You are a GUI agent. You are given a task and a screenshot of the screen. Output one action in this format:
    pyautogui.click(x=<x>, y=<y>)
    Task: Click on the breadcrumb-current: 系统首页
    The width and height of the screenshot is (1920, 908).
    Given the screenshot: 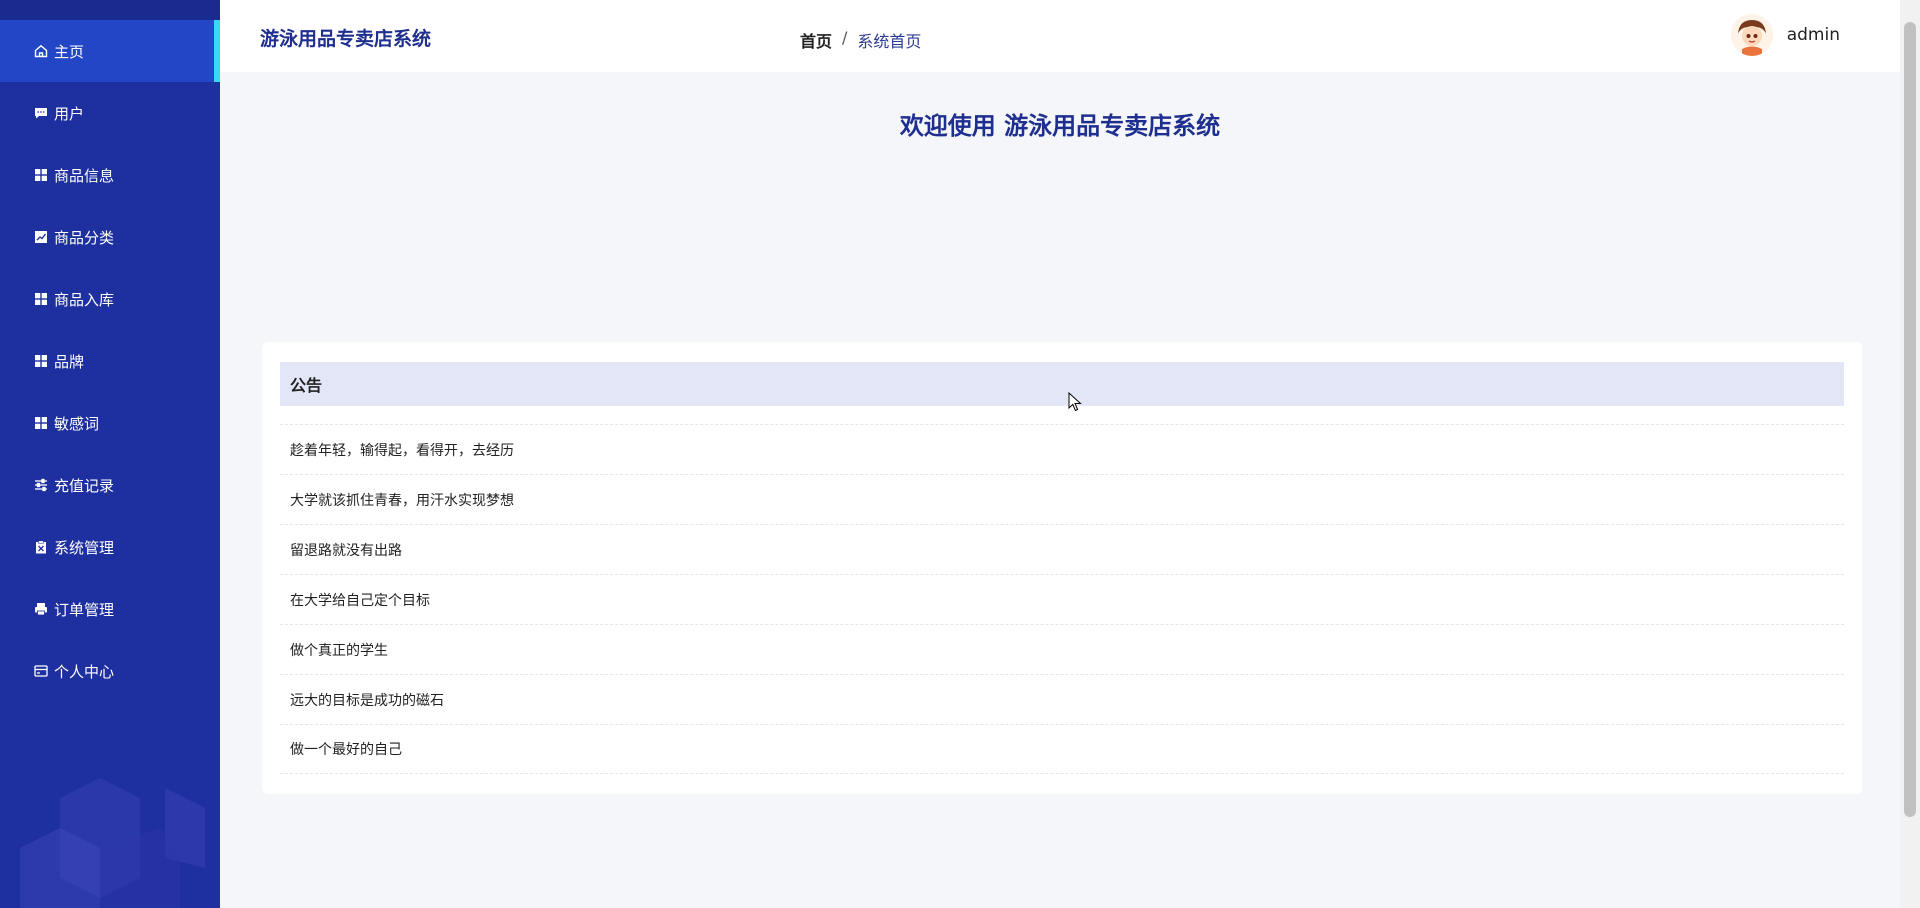 What is the action you would take?
    pyautogui.click(x=889, y=41)
    